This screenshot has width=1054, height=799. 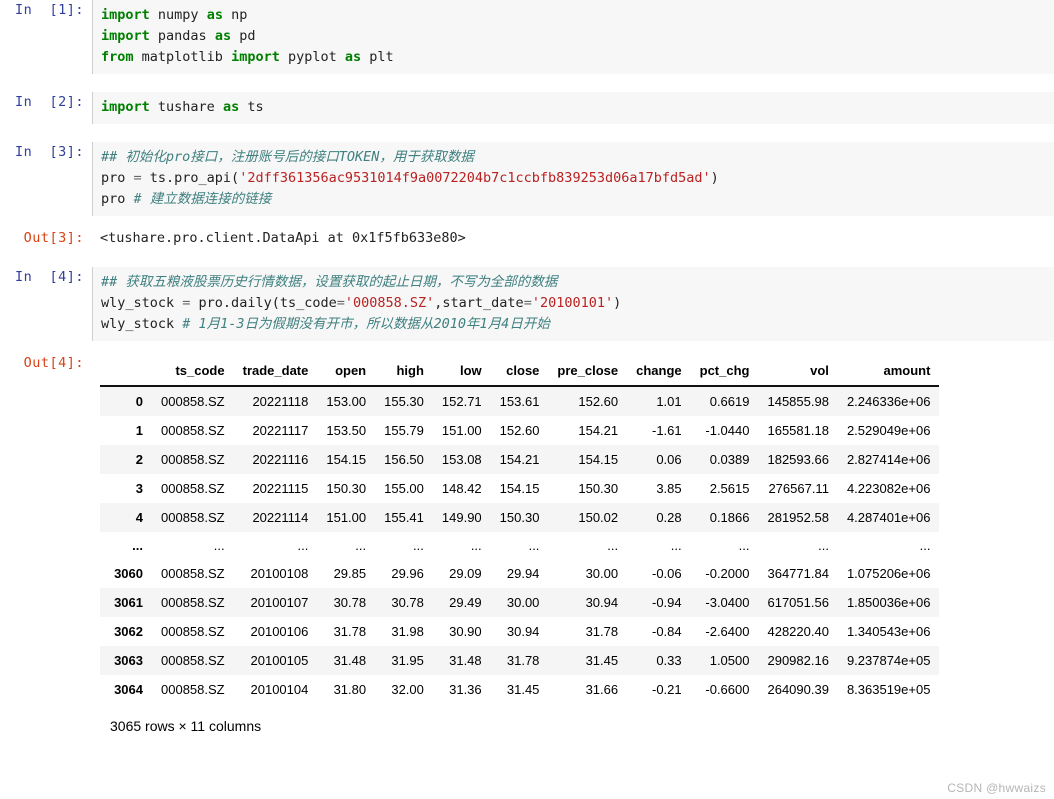 I want to click on table-cell-low: 153.08, so click(x=461, y=459).